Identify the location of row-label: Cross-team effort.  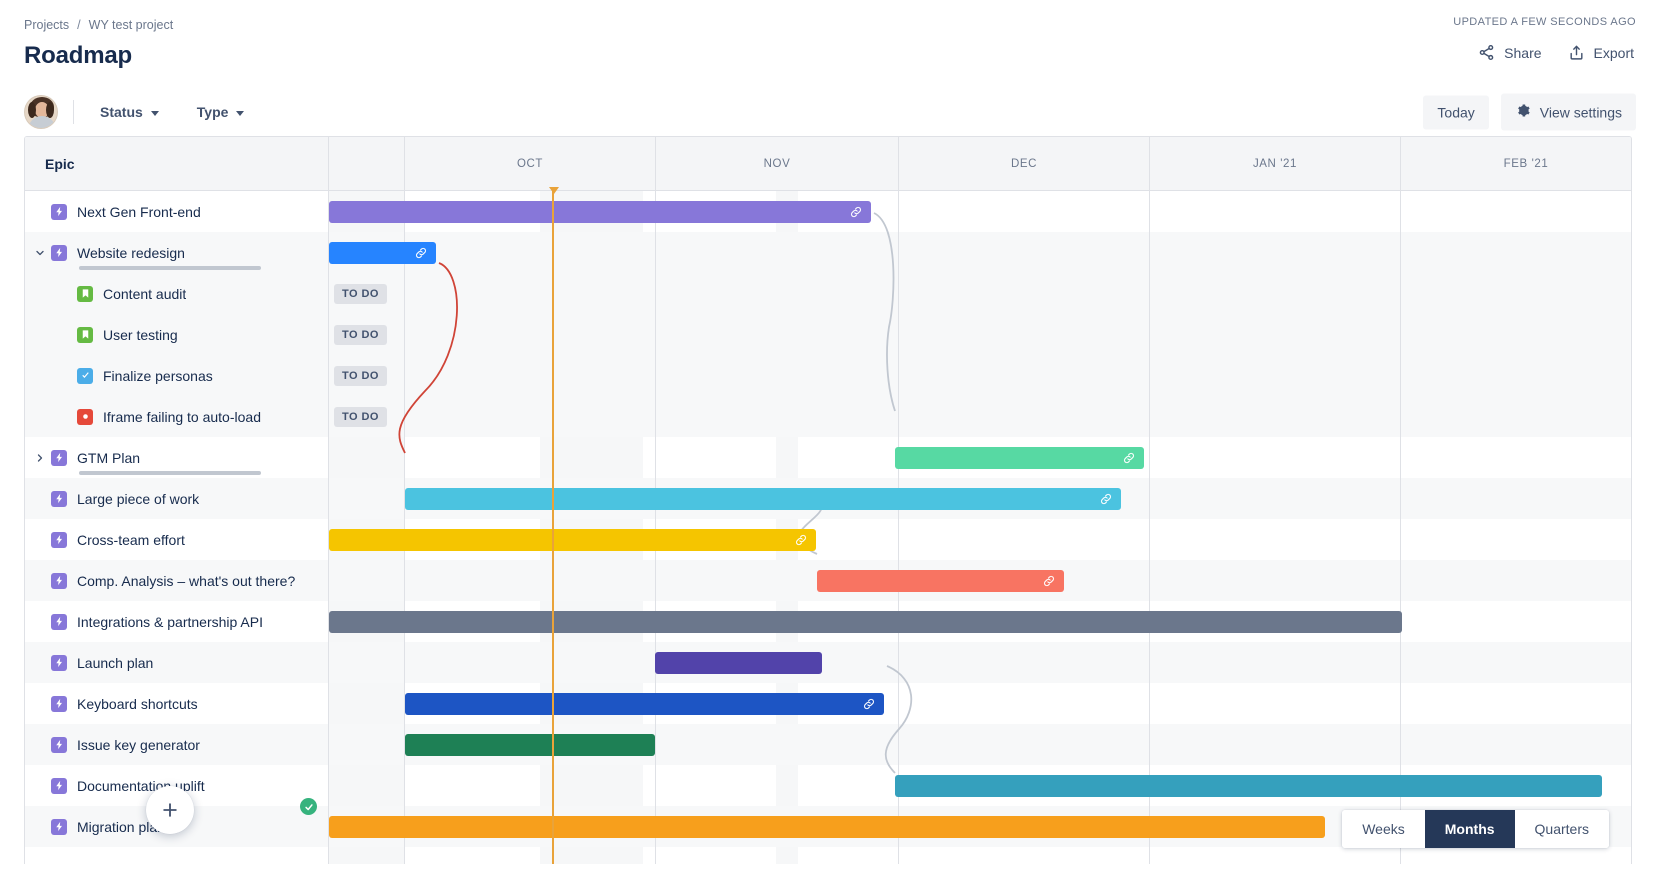
(131, 539).